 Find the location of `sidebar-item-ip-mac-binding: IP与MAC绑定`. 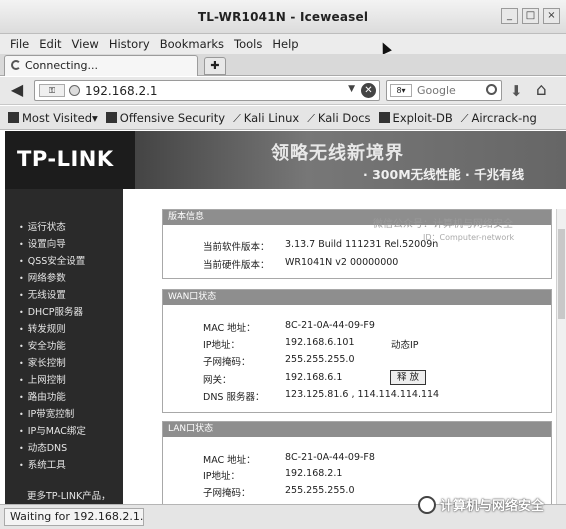

sidebar-item-ip-mac-binding: IP与MAC绑定 is located at coordinates (52, 431).